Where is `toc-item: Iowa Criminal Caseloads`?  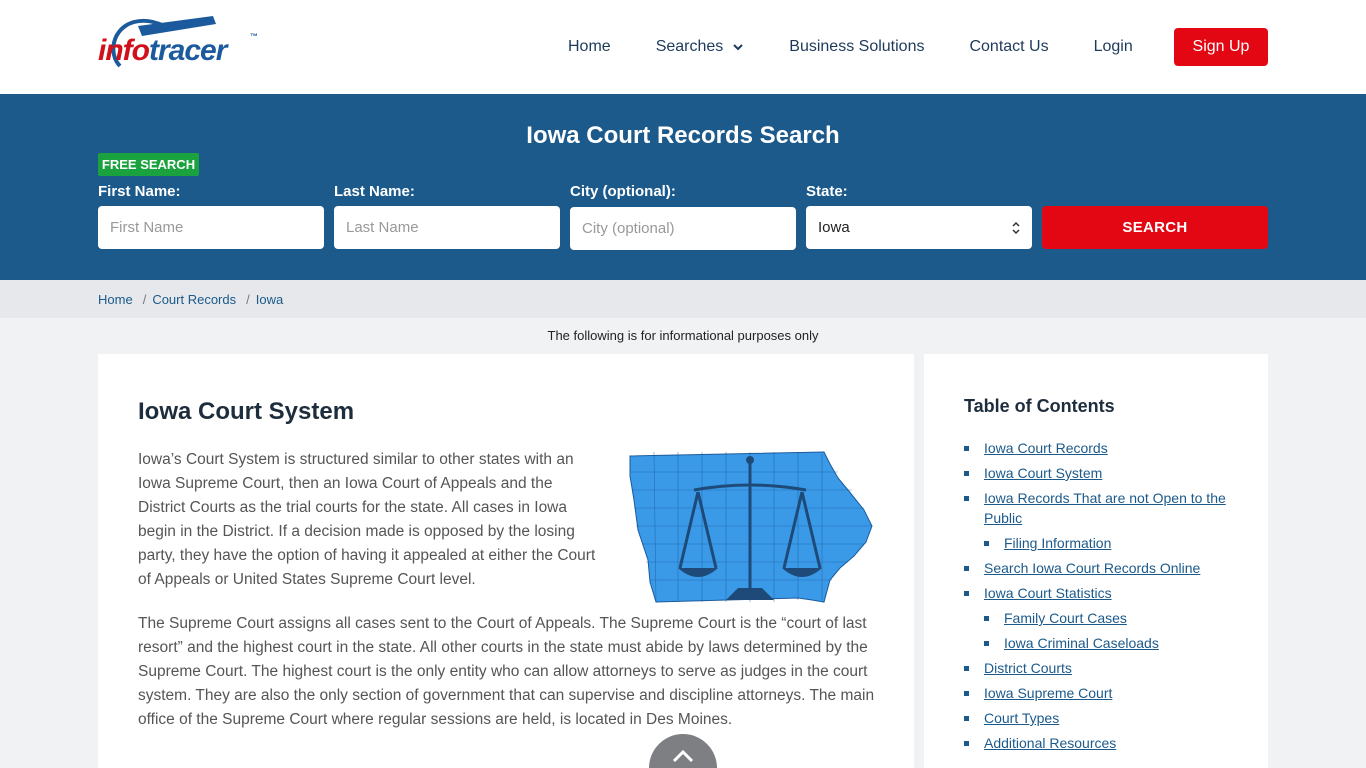 toc-item: Iowa Criminal Caseloads is located at coordinates (1104, 643).